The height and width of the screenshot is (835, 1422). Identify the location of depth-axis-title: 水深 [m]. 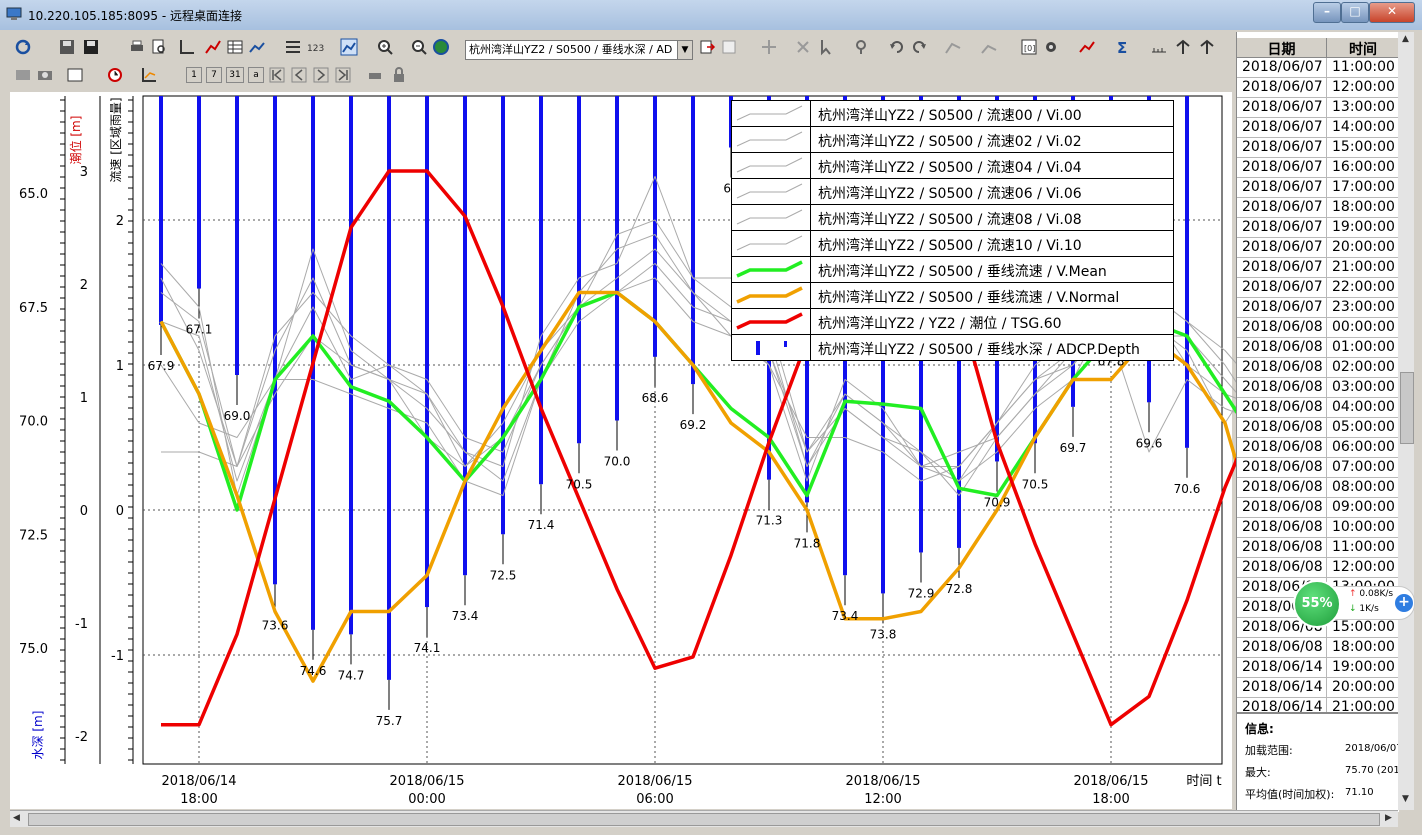
(38, 735).